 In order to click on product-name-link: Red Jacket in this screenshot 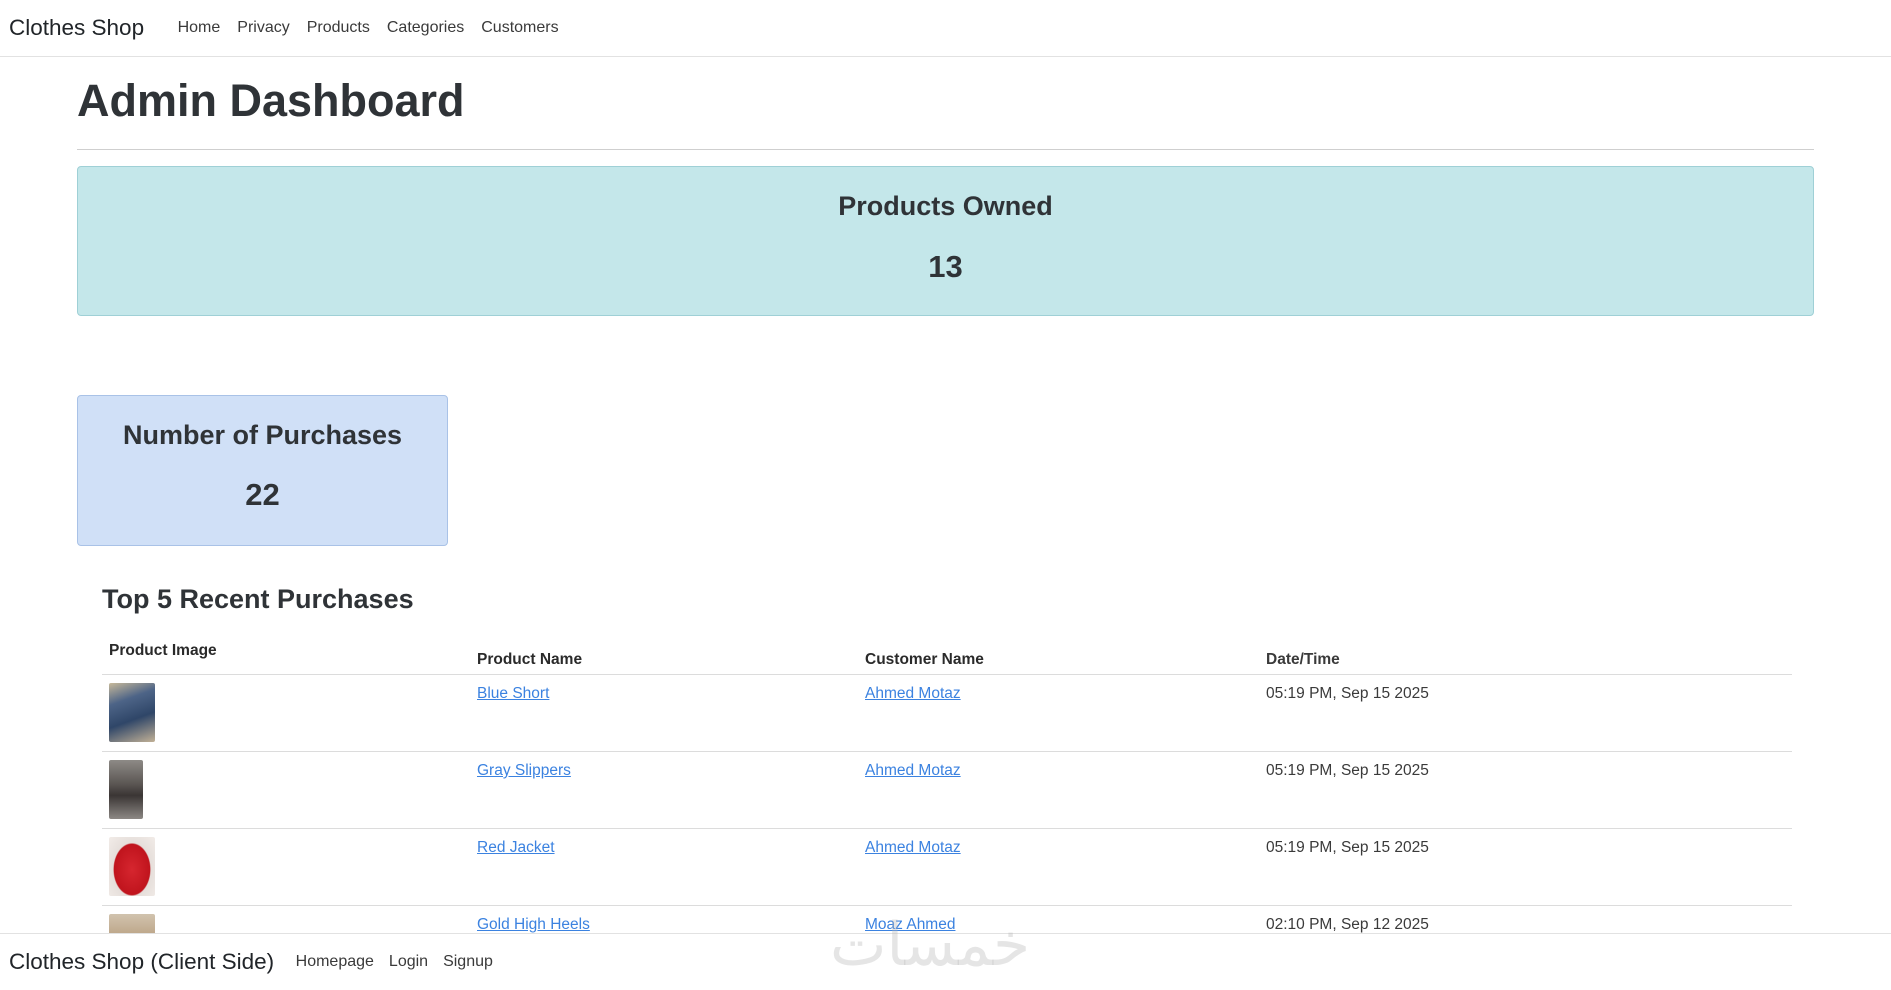, I will do `click(516, 848)`.